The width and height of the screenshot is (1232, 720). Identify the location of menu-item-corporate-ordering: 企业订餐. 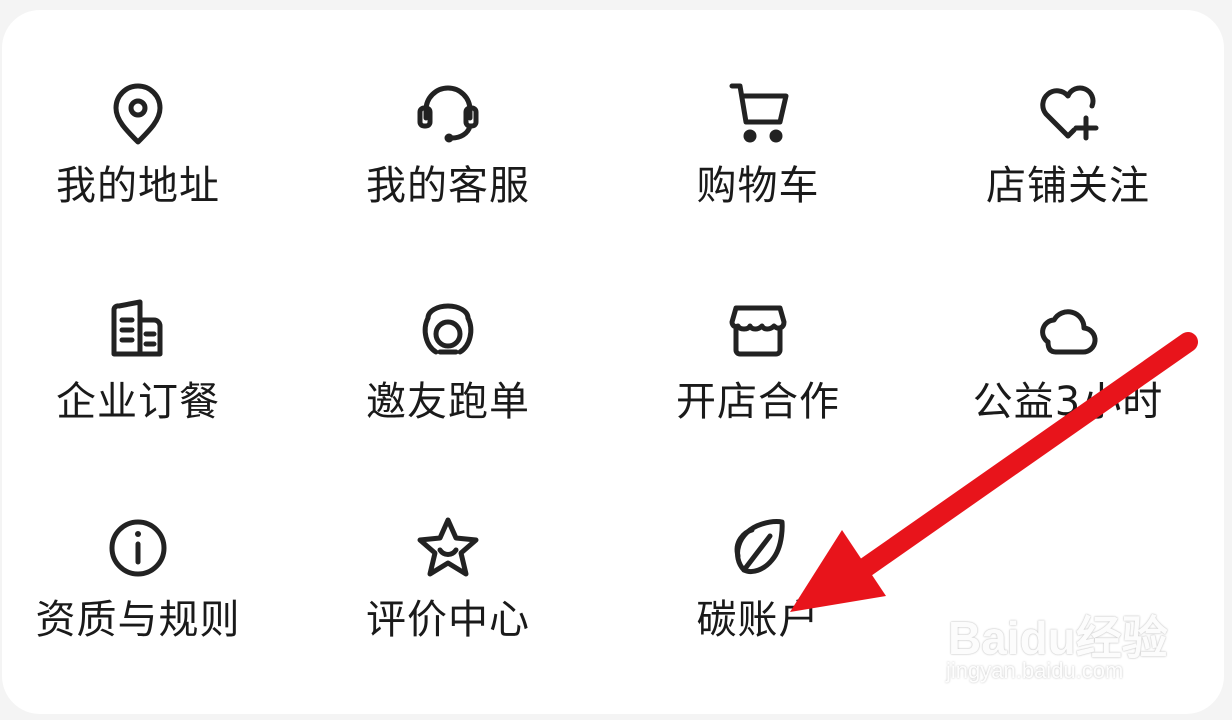
(144, 384).